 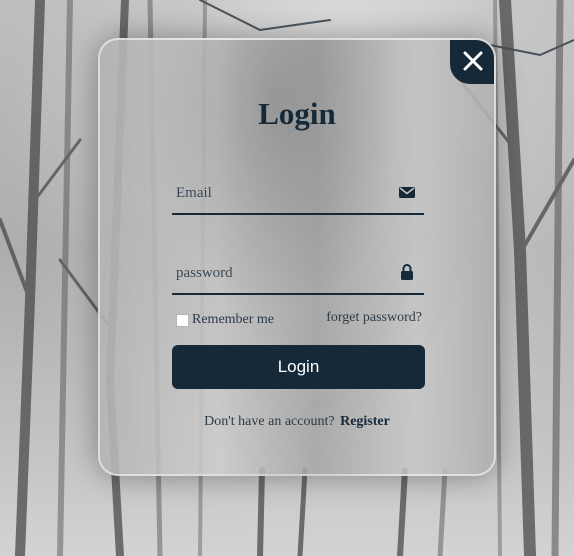 What do you see at coordinates (297, 113) in the screenshot?
I see `login-title: Login` at bounding box center [297, 113].